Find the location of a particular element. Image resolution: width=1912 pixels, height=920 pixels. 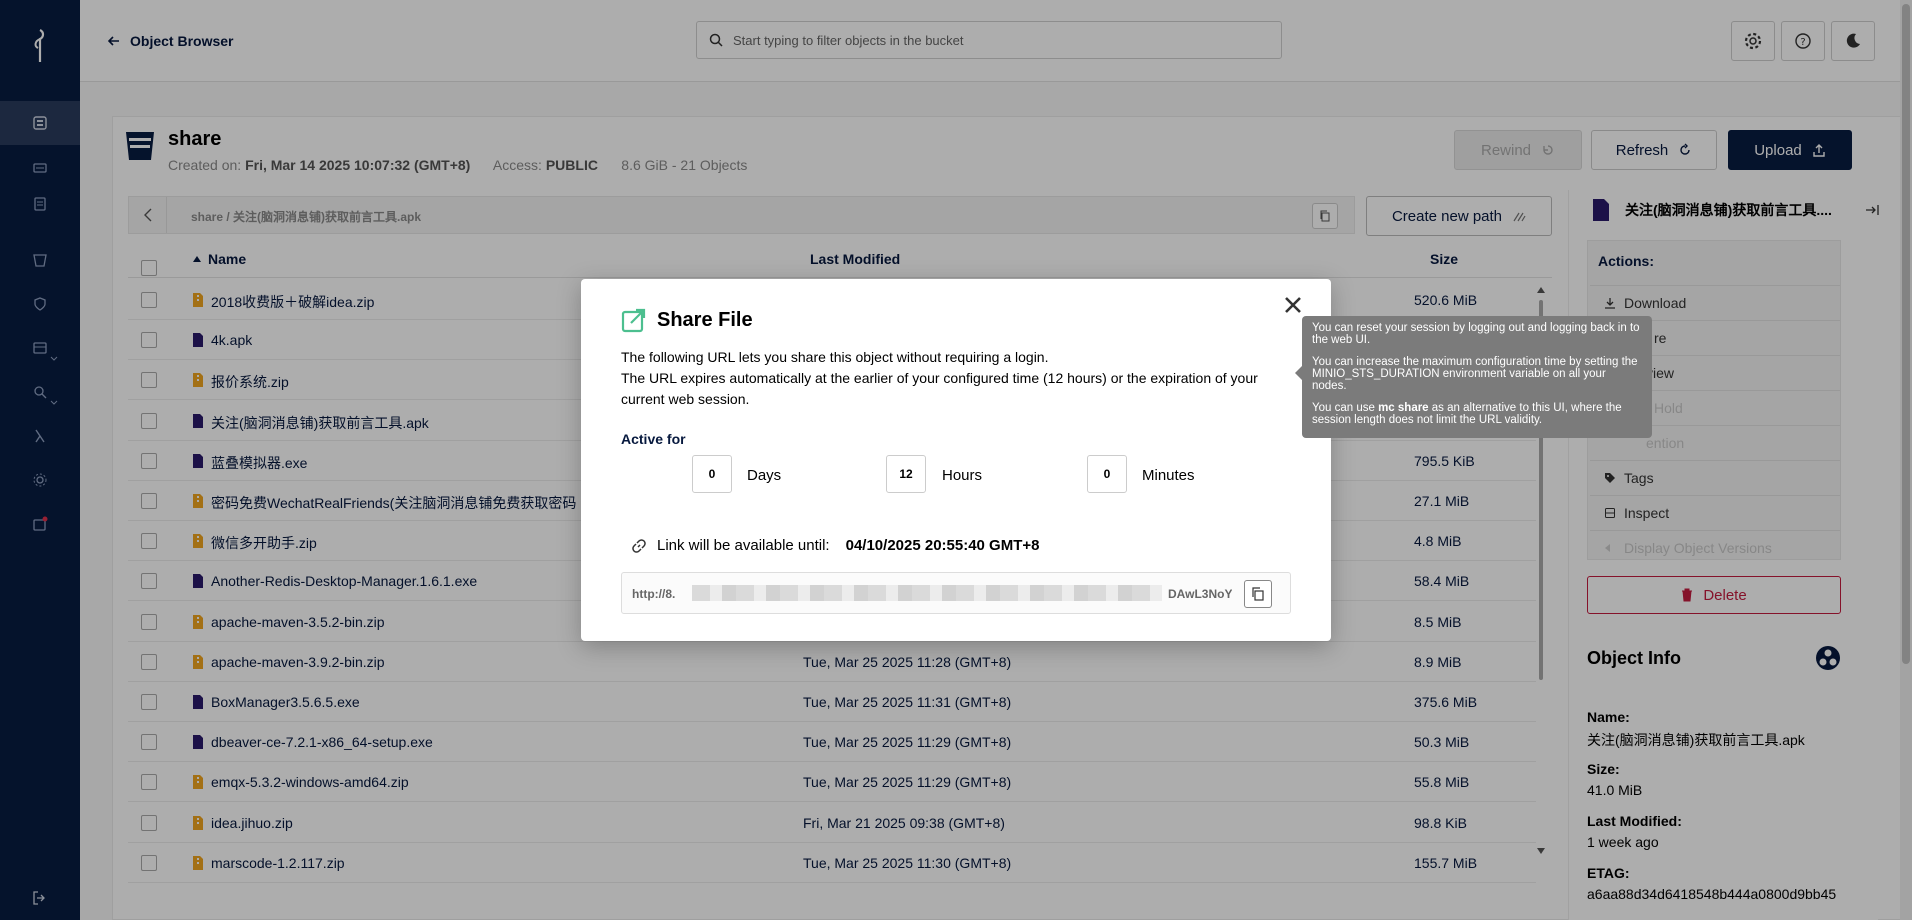

hours-label: Hours is located at coordinates (962, 475).